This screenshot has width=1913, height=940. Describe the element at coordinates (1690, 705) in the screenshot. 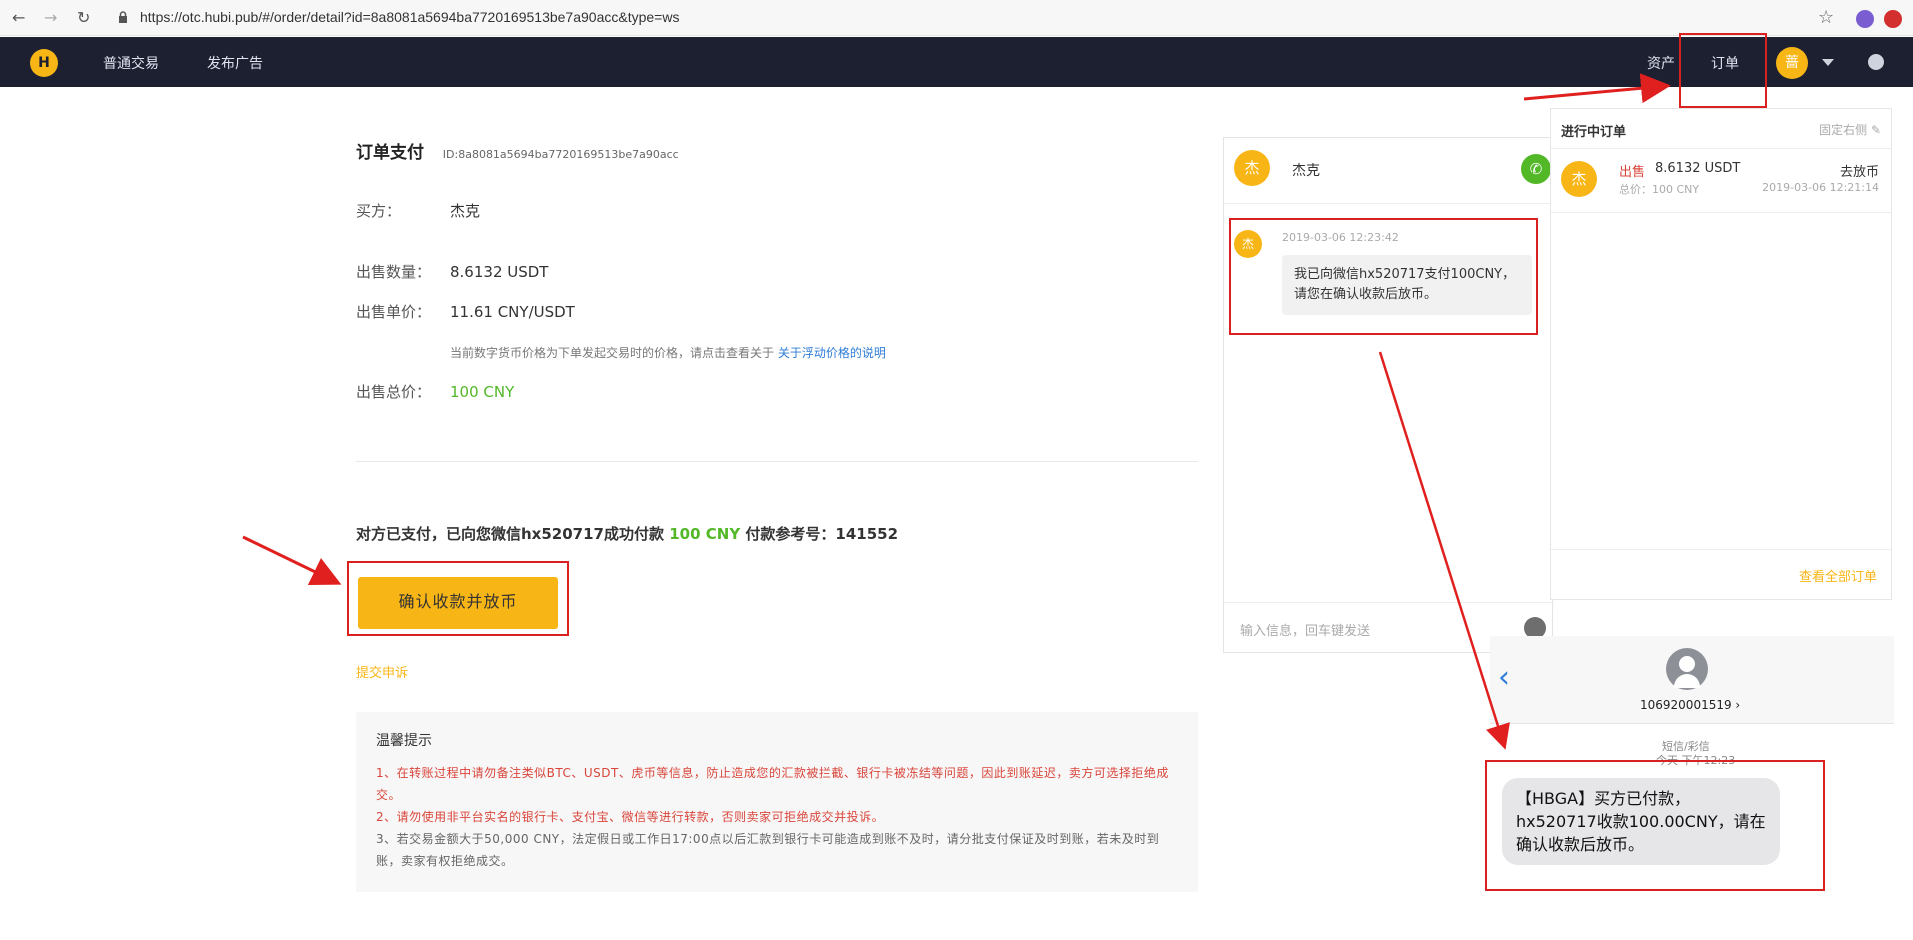

I see `sms-sender: 106920001519 ›` at that location.